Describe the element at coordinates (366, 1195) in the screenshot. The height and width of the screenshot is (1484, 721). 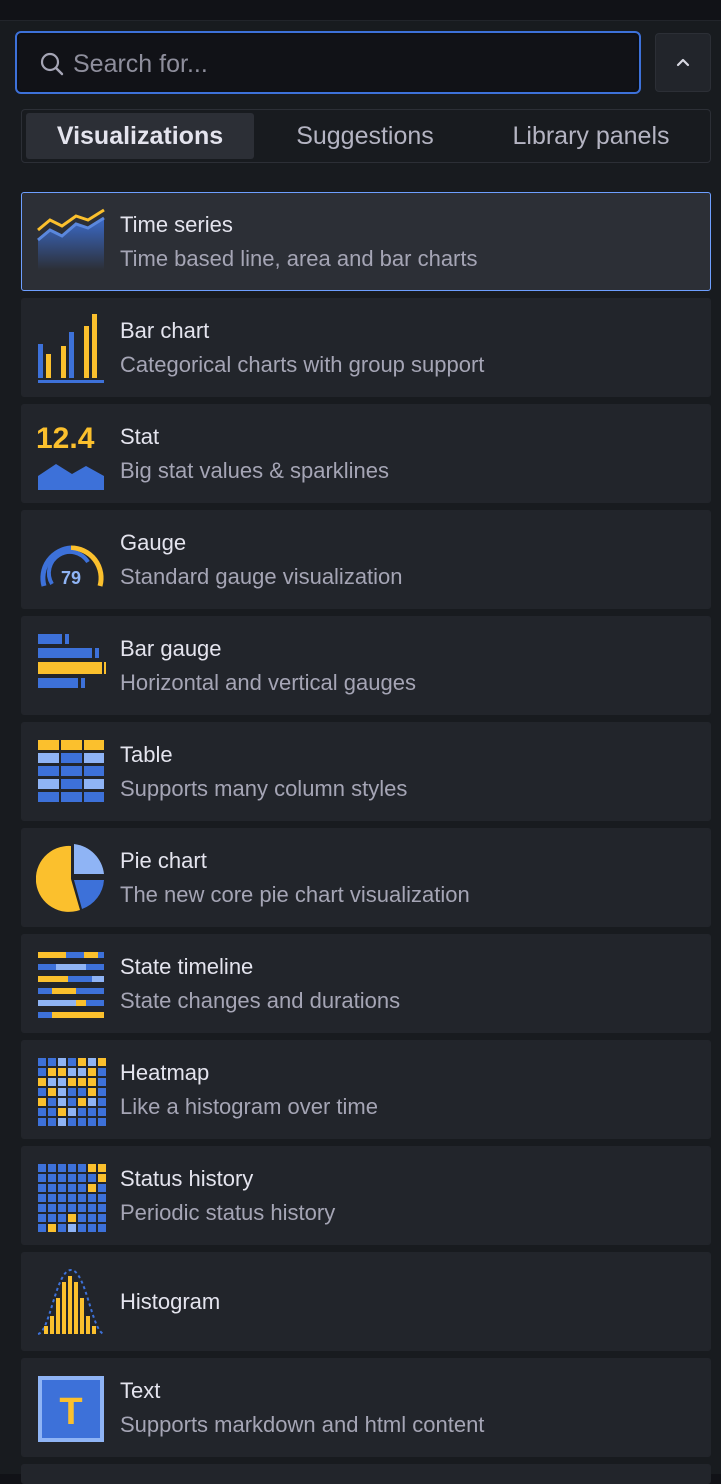
I see `viz-item-status-history: Status history Periodic status history` at that location.